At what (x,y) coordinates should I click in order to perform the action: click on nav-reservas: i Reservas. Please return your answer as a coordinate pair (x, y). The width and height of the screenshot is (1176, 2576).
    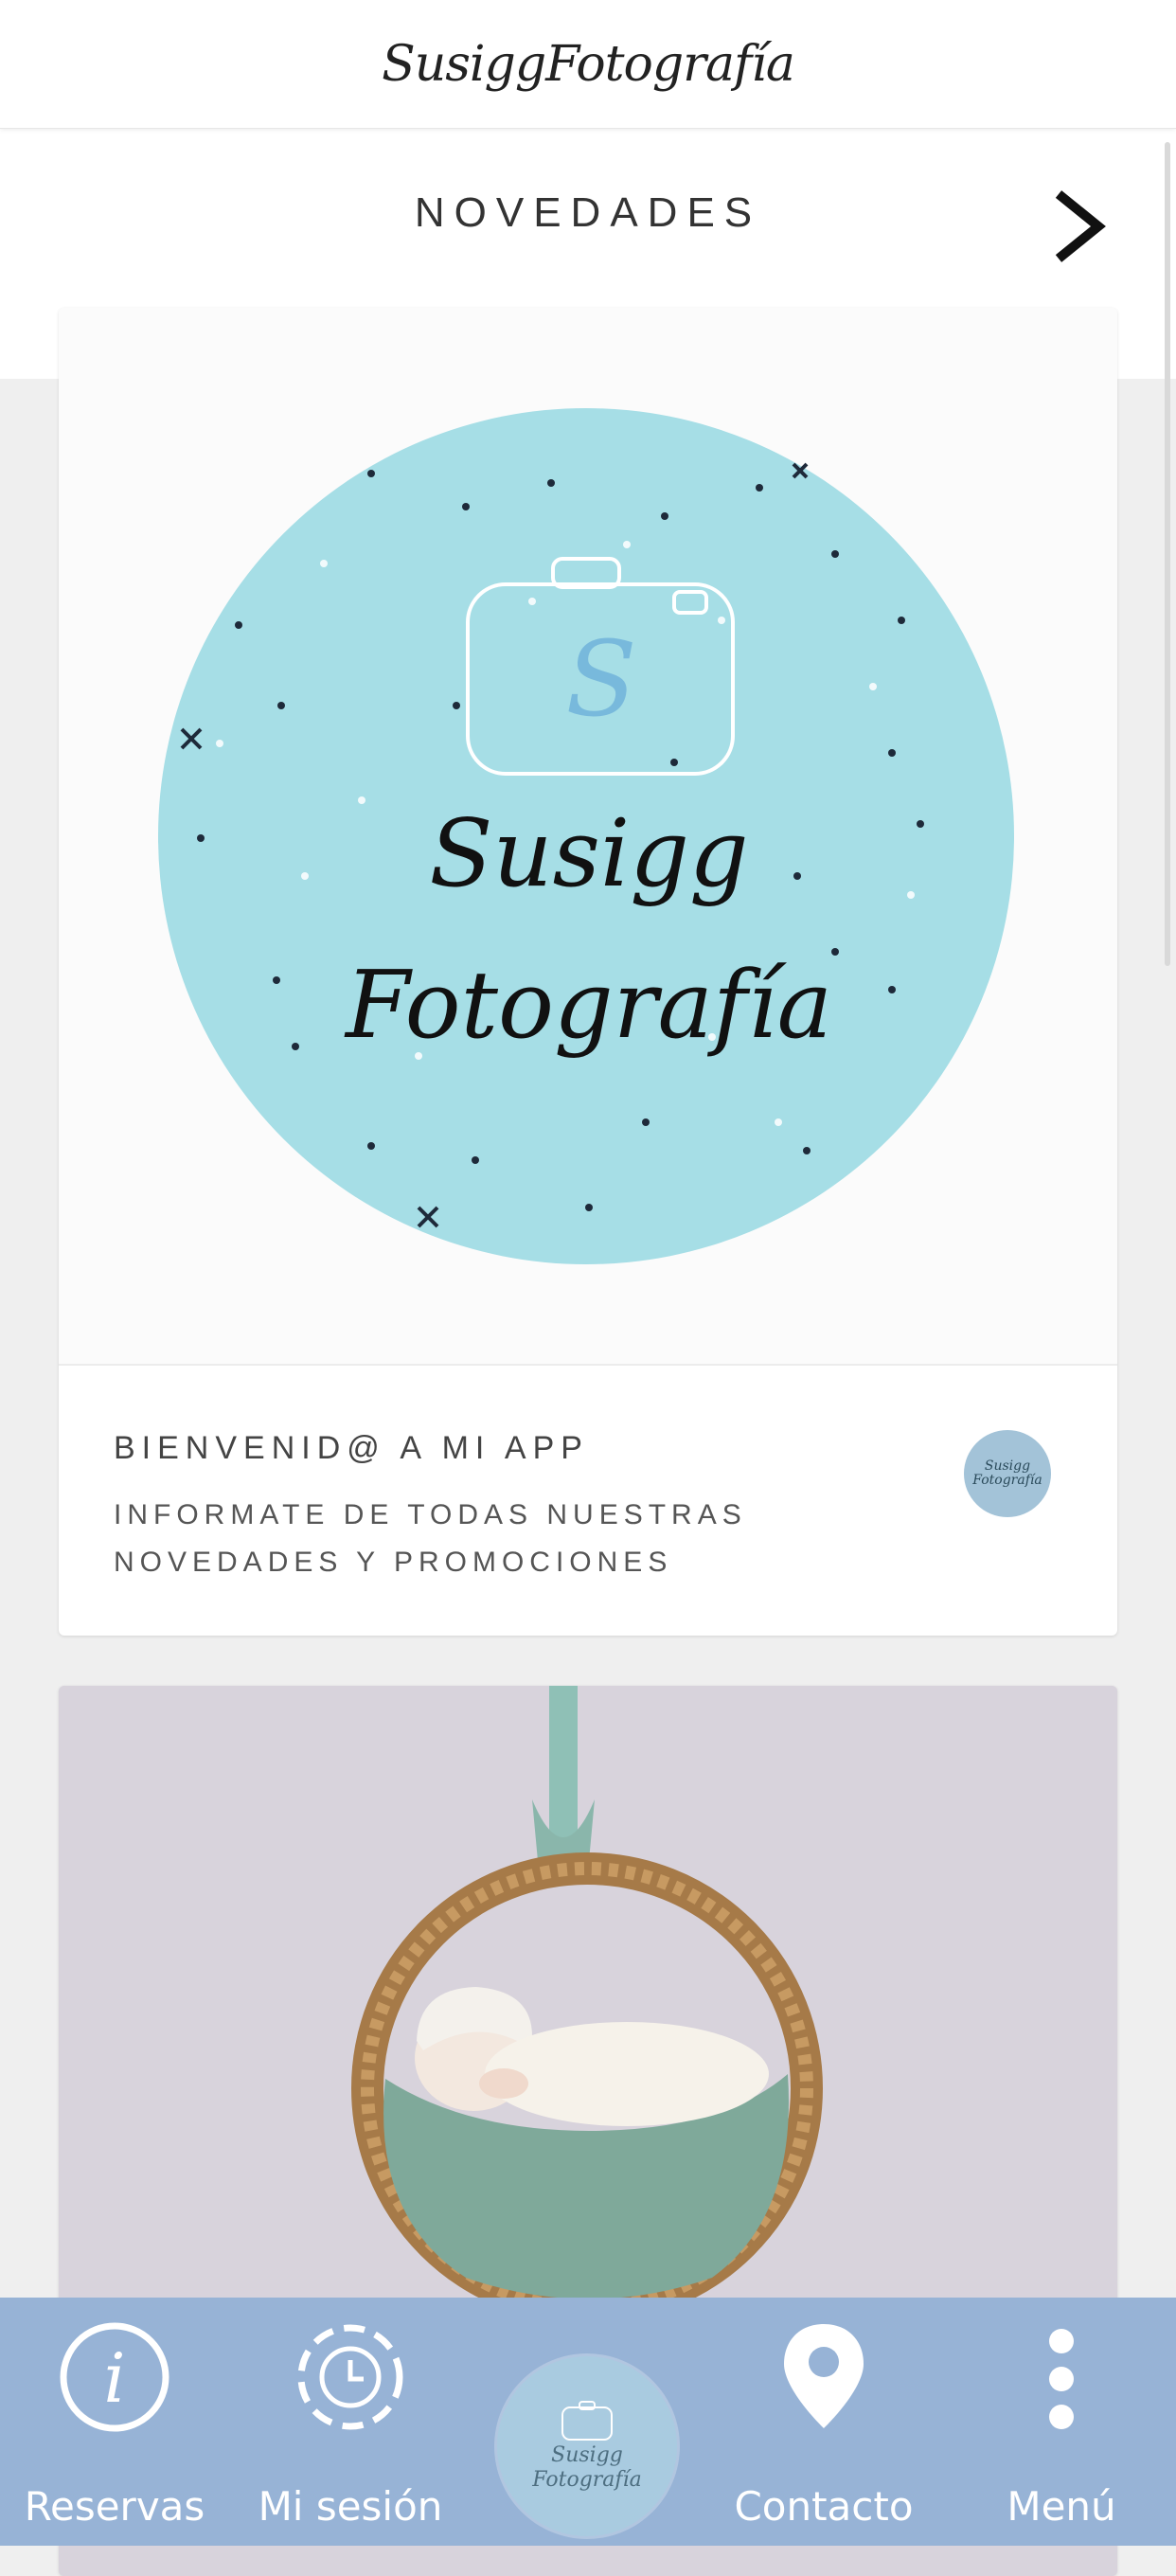
    Looking at the image, I should click on (114, 2422).